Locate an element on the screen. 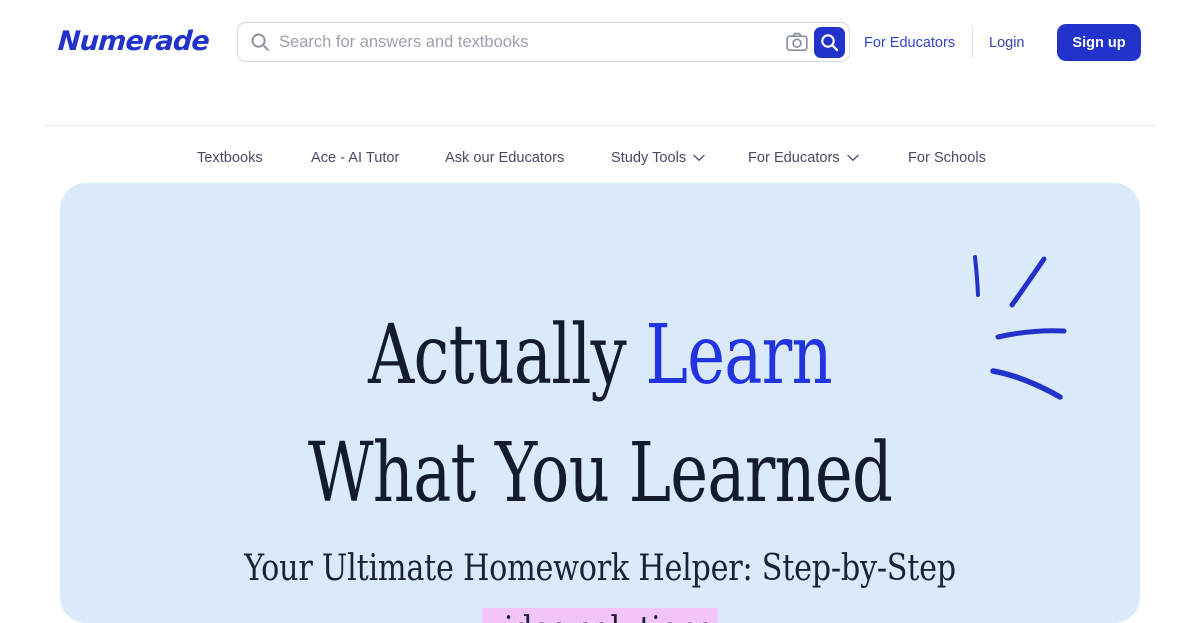 The height and width of the screenshot is (623, 1200). nav-item-for-schools: For Schools is located at coordinates (947, 158).